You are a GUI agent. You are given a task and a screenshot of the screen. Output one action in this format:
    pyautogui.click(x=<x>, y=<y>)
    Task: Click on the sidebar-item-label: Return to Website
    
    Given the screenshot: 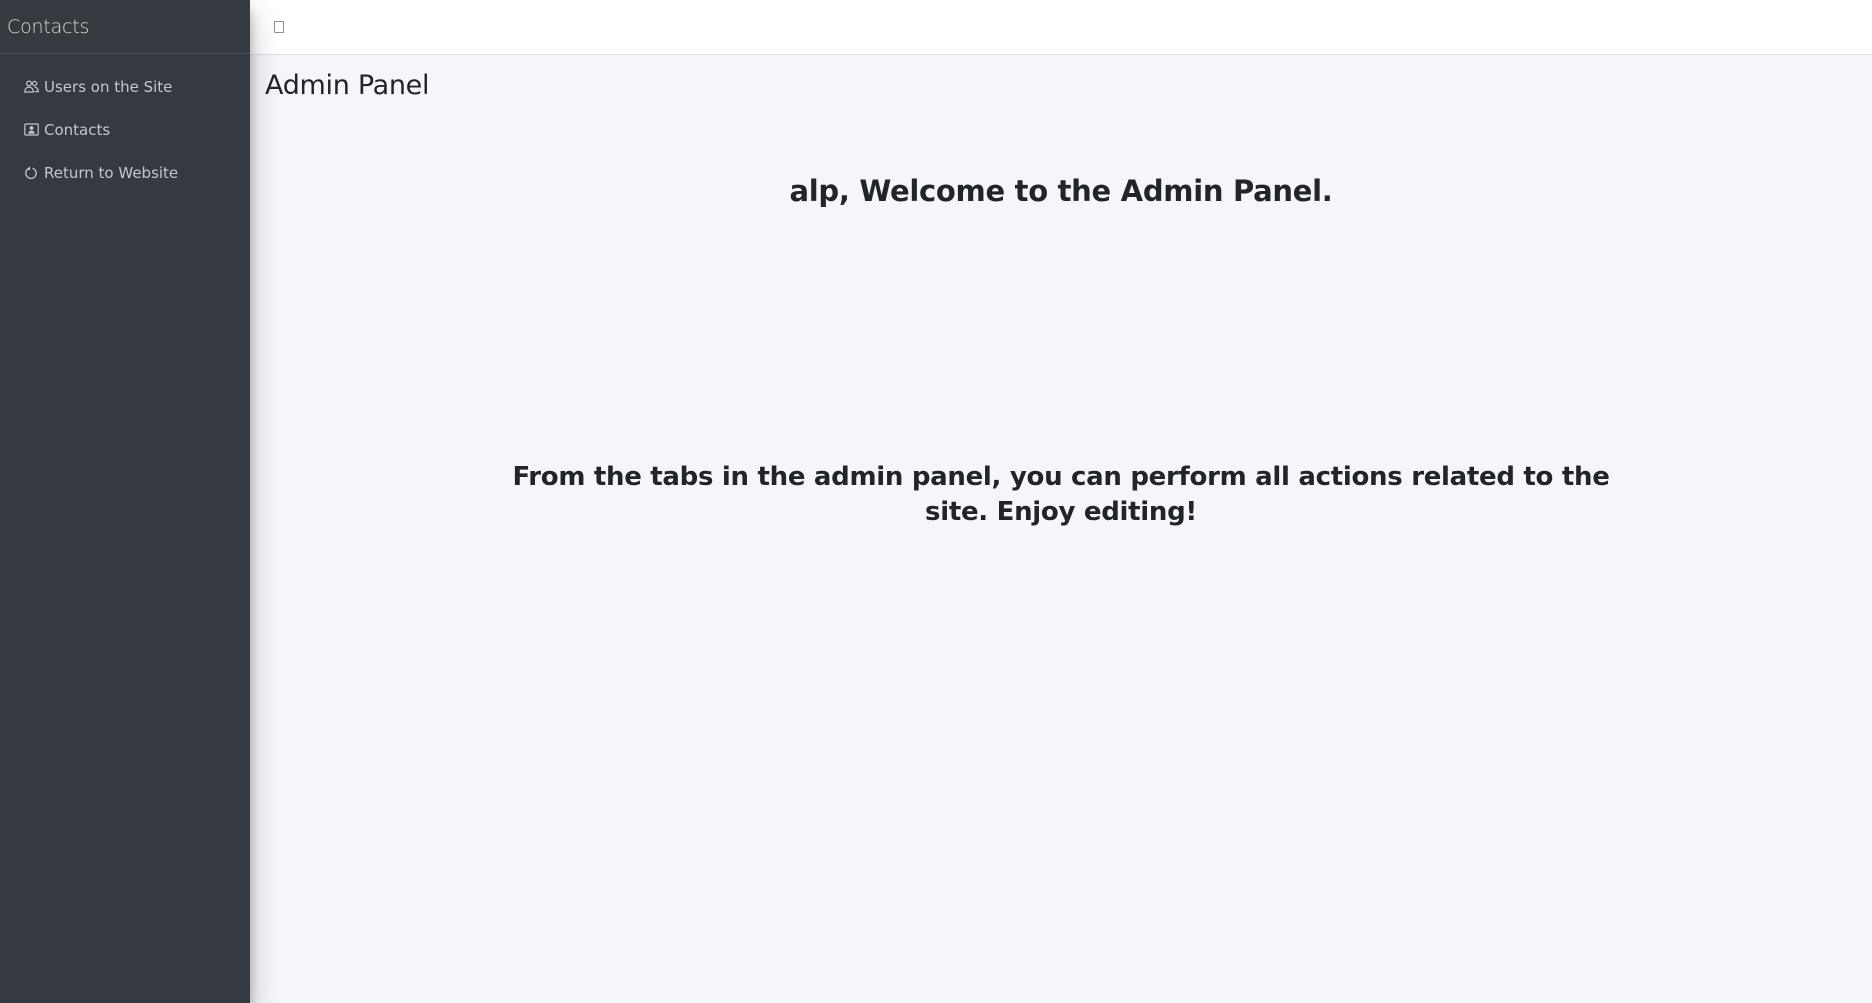 What is the action you would take?
    pyautogui.click(x=111, y=172)
    